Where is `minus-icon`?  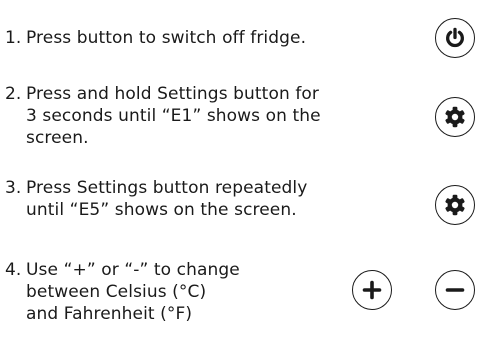 minus-icon is located at coordinates (455, 290).